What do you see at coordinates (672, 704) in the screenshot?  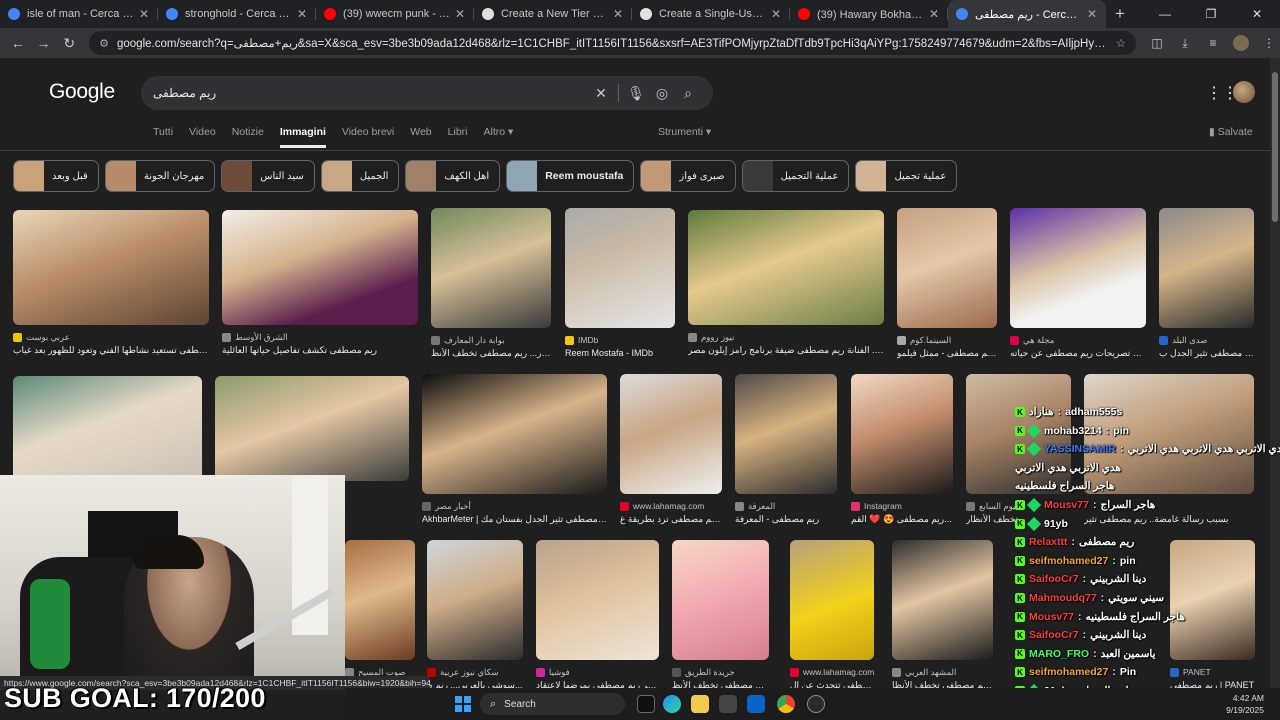 I see `edge-icon` at bounding box center [672, 704].